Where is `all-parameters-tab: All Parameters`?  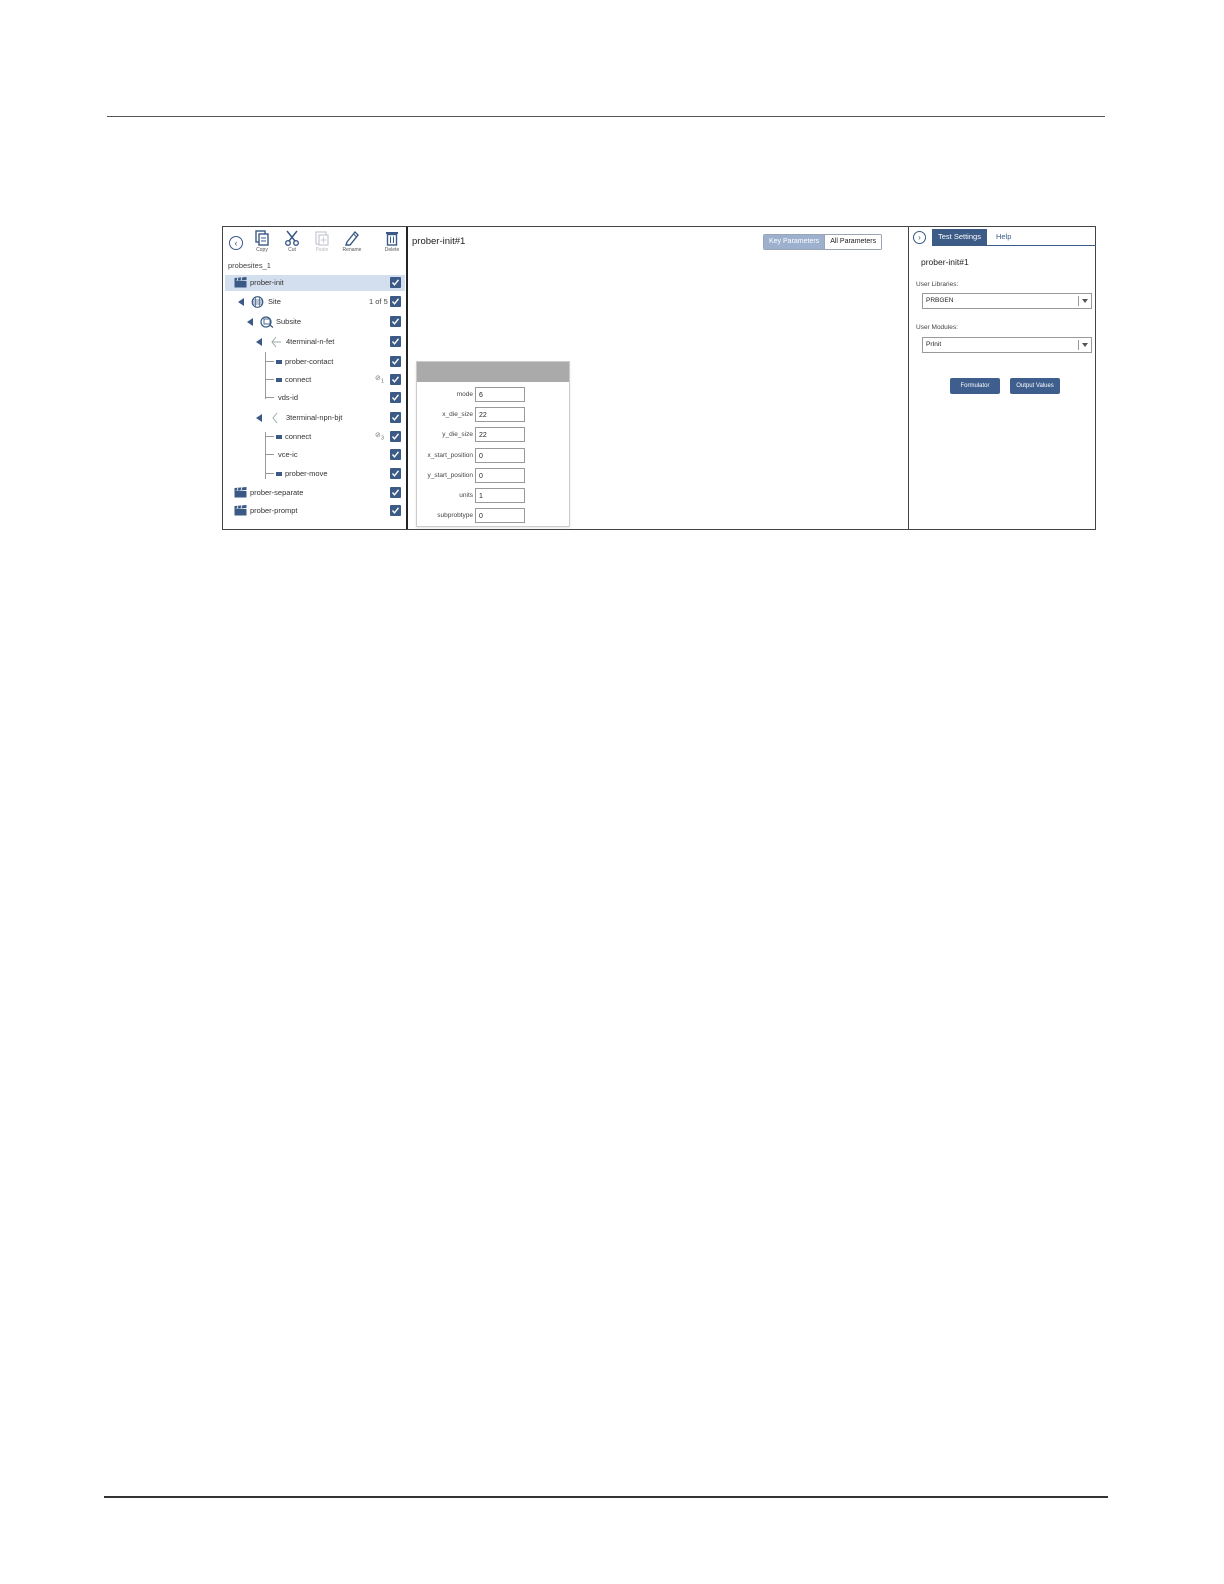 all-parameters-tab: All Parameters is located at coordinates (853, 242).